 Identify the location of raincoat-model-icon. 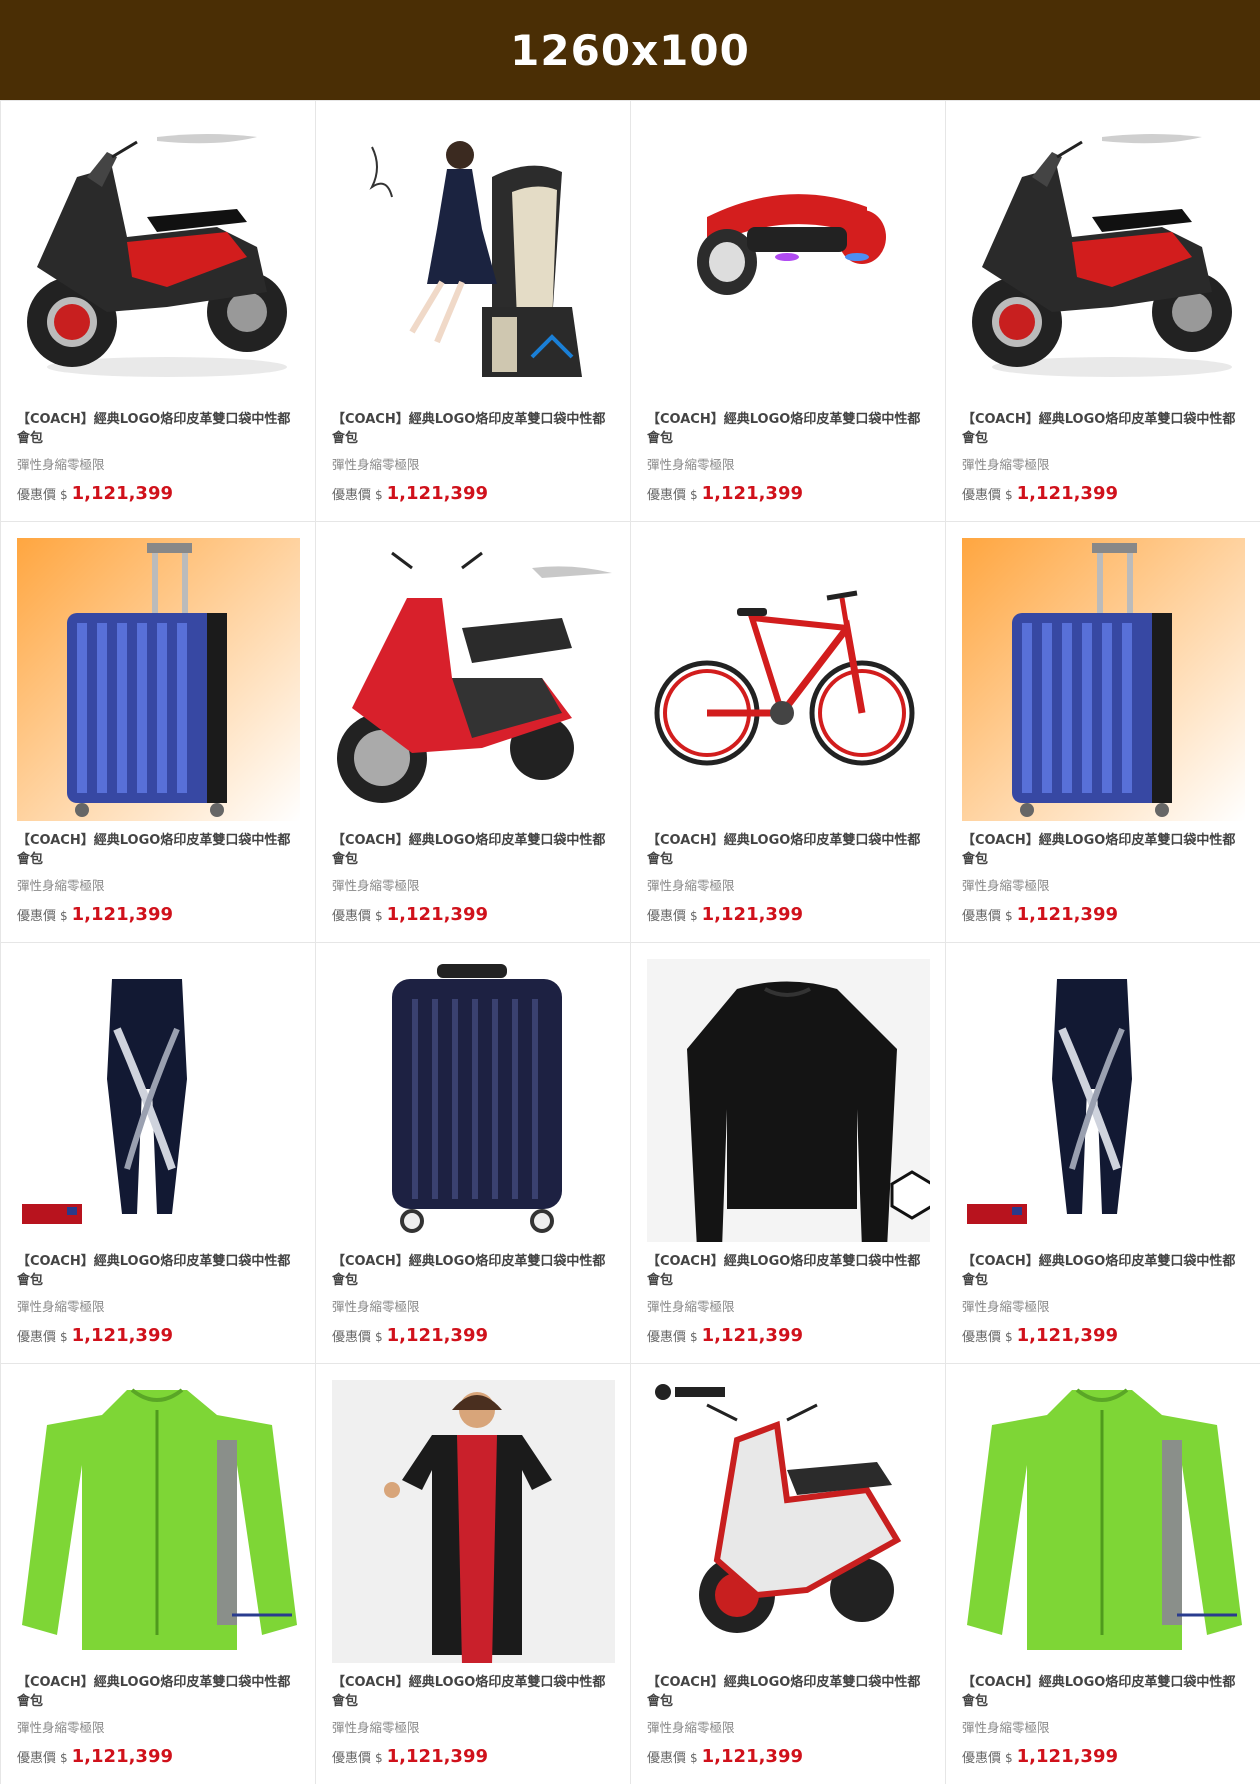
(473, 1521).